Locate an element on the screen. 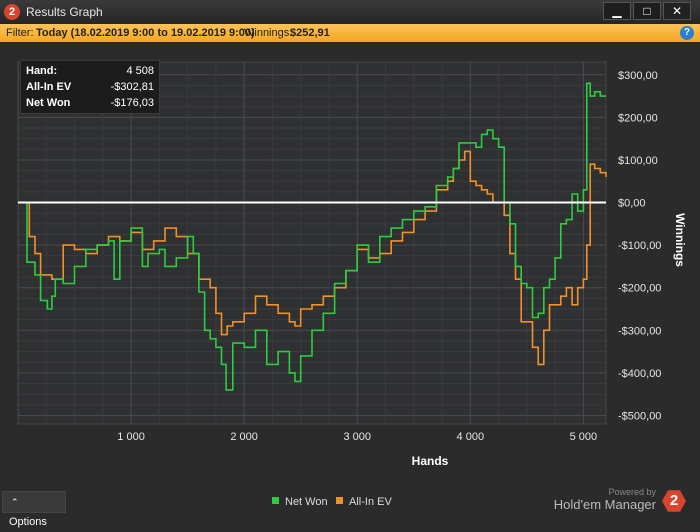 Image resolution: width=700 pixels, height=532 pixels. y-tick-label: -$100,00 is located at coordinates (639, 246).